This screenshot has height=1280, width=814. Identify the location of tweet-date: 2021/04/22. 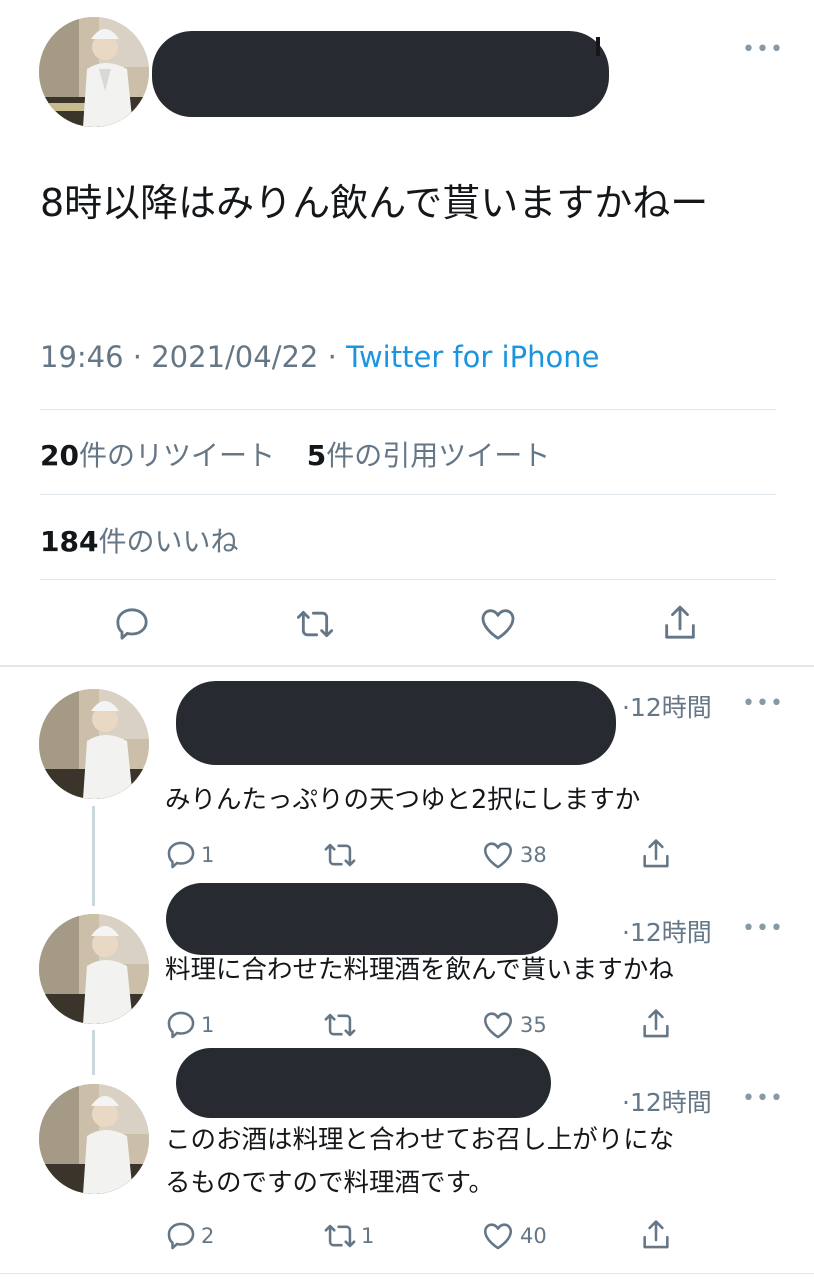
(235, 357).